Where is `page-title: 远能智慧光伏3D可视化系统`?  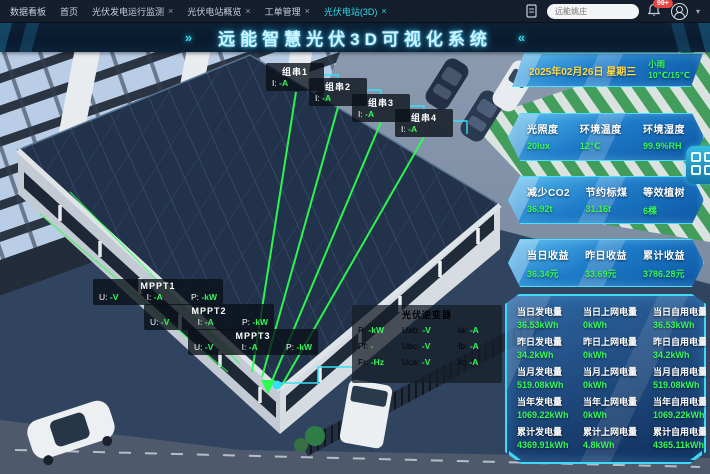
page-title: 远能智慧光伏3D可视化系统 is located at coordinates (355, 39).